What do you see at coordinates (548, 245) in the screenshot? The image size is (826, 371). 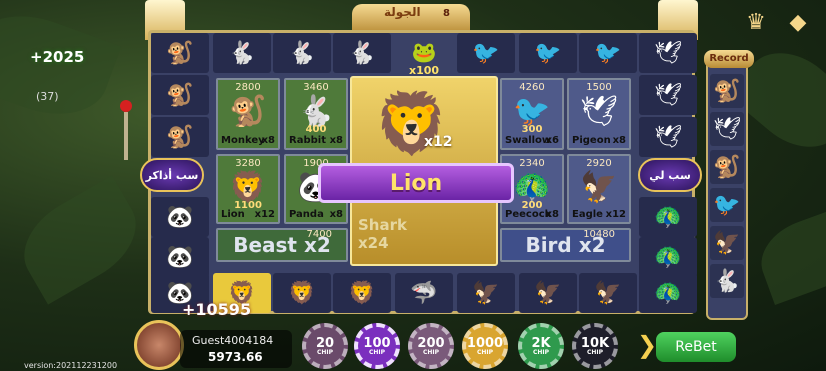 I see `group-label: Bird` at bounding box center [548, 245].